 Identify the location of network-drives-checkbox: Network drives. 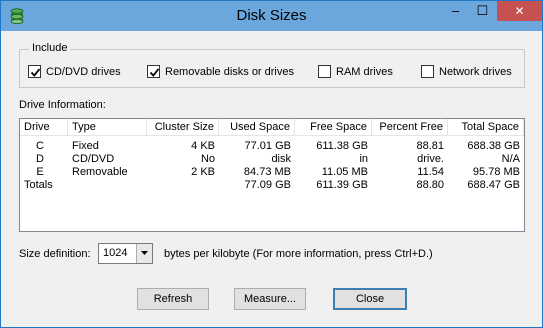
(466, 71).